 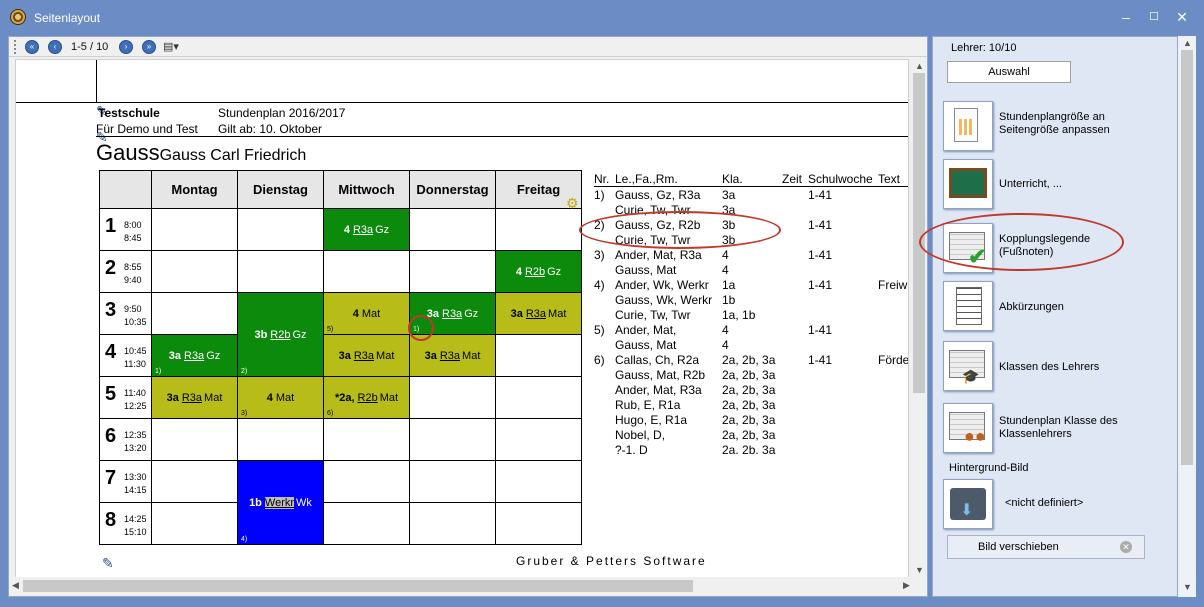 What do you see at coordinates (366, 397) in the screenshot?
I see `lesson-cell: *2a, R2b Mat 6)` at bounding box center [366, 397].